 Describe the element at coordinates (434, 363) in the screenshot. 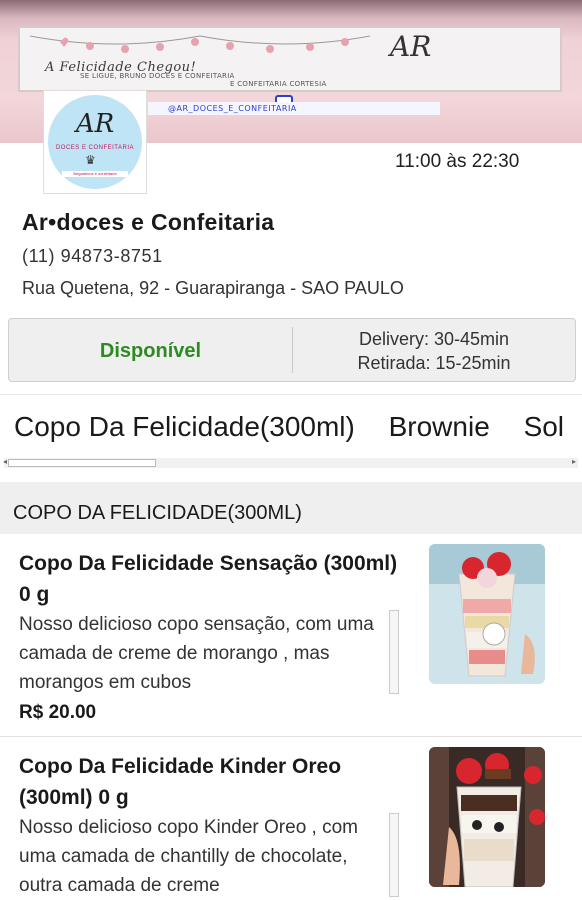

I see `pickup-time: Retirada: 15-25min` at that location.